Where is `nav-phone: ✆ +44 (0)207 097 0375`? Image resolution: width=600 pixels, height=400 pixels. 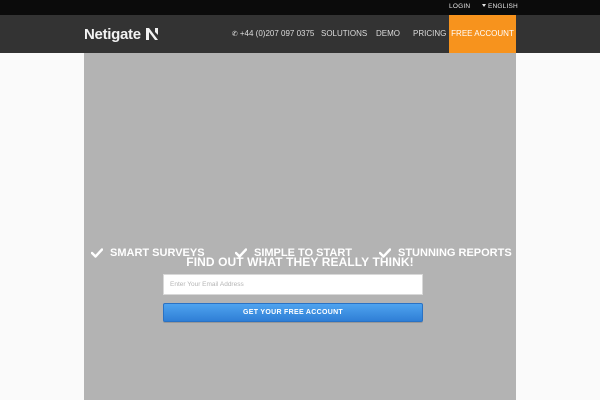 nav-phone: ✆ +44 (0)207 097 0375 is located at coordinates (273, 34).